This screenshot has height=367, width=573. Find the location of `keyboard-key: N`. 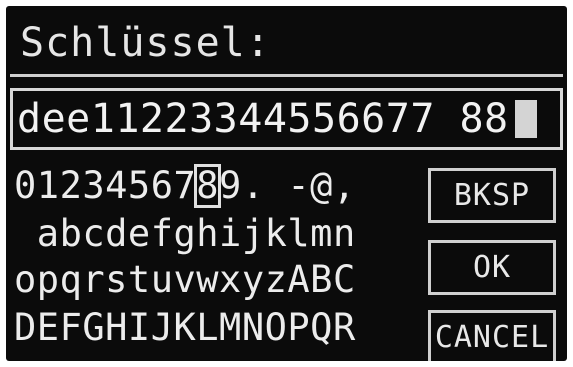

keyboard-key: N is located at coordinates (253, 328).